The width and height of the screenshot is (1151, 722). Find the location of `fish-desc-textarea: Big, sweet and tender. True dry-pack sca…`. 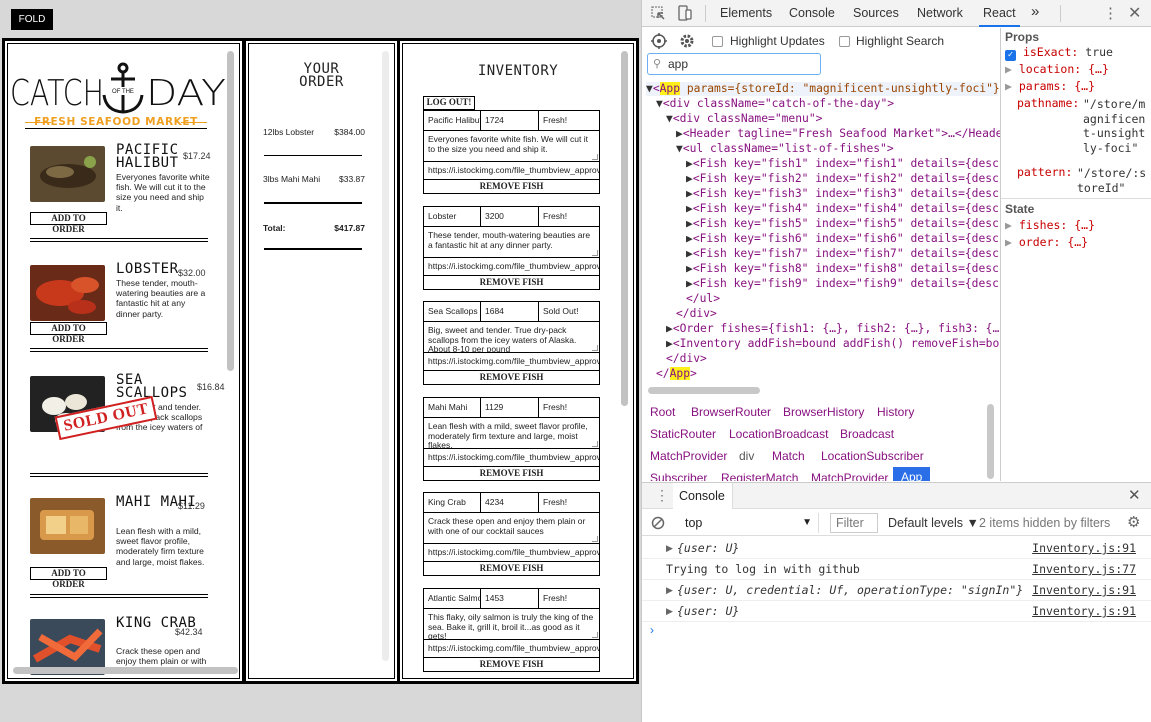

fish-desc-textarea: Big, sweet and tender. True dry-pack sca… is located at coordinates (511, 337).